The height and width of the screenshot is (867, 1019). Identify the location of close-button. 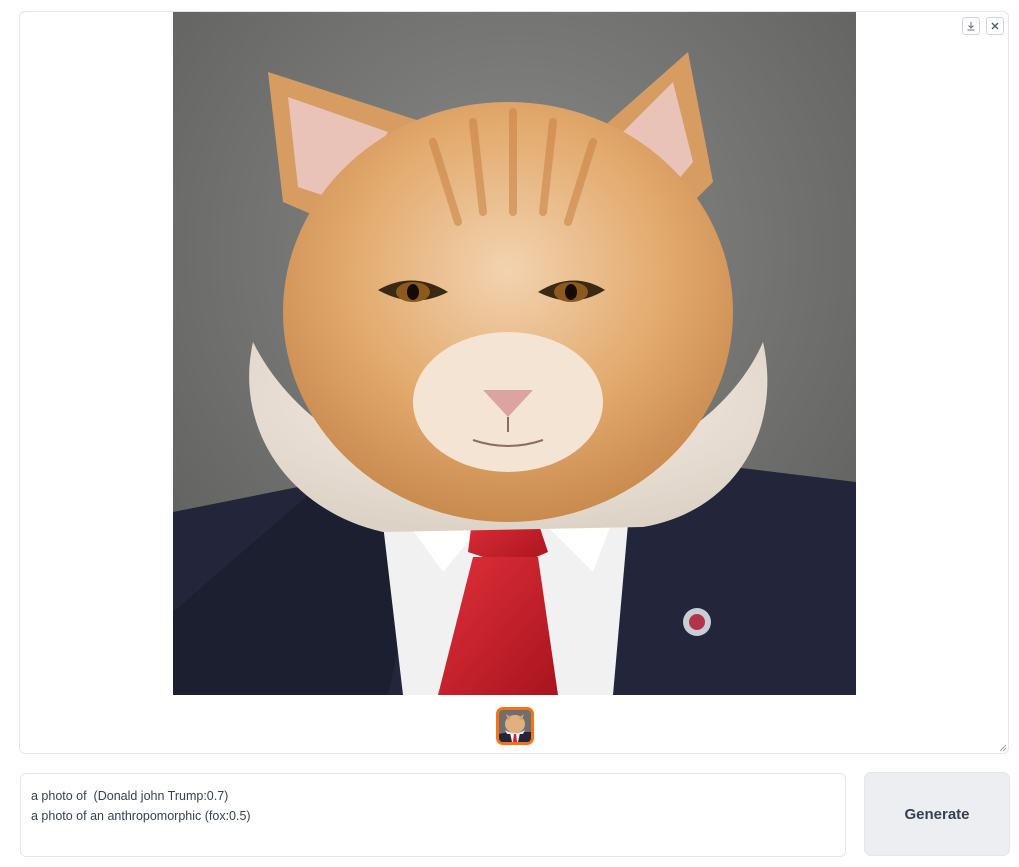
(995, 26).